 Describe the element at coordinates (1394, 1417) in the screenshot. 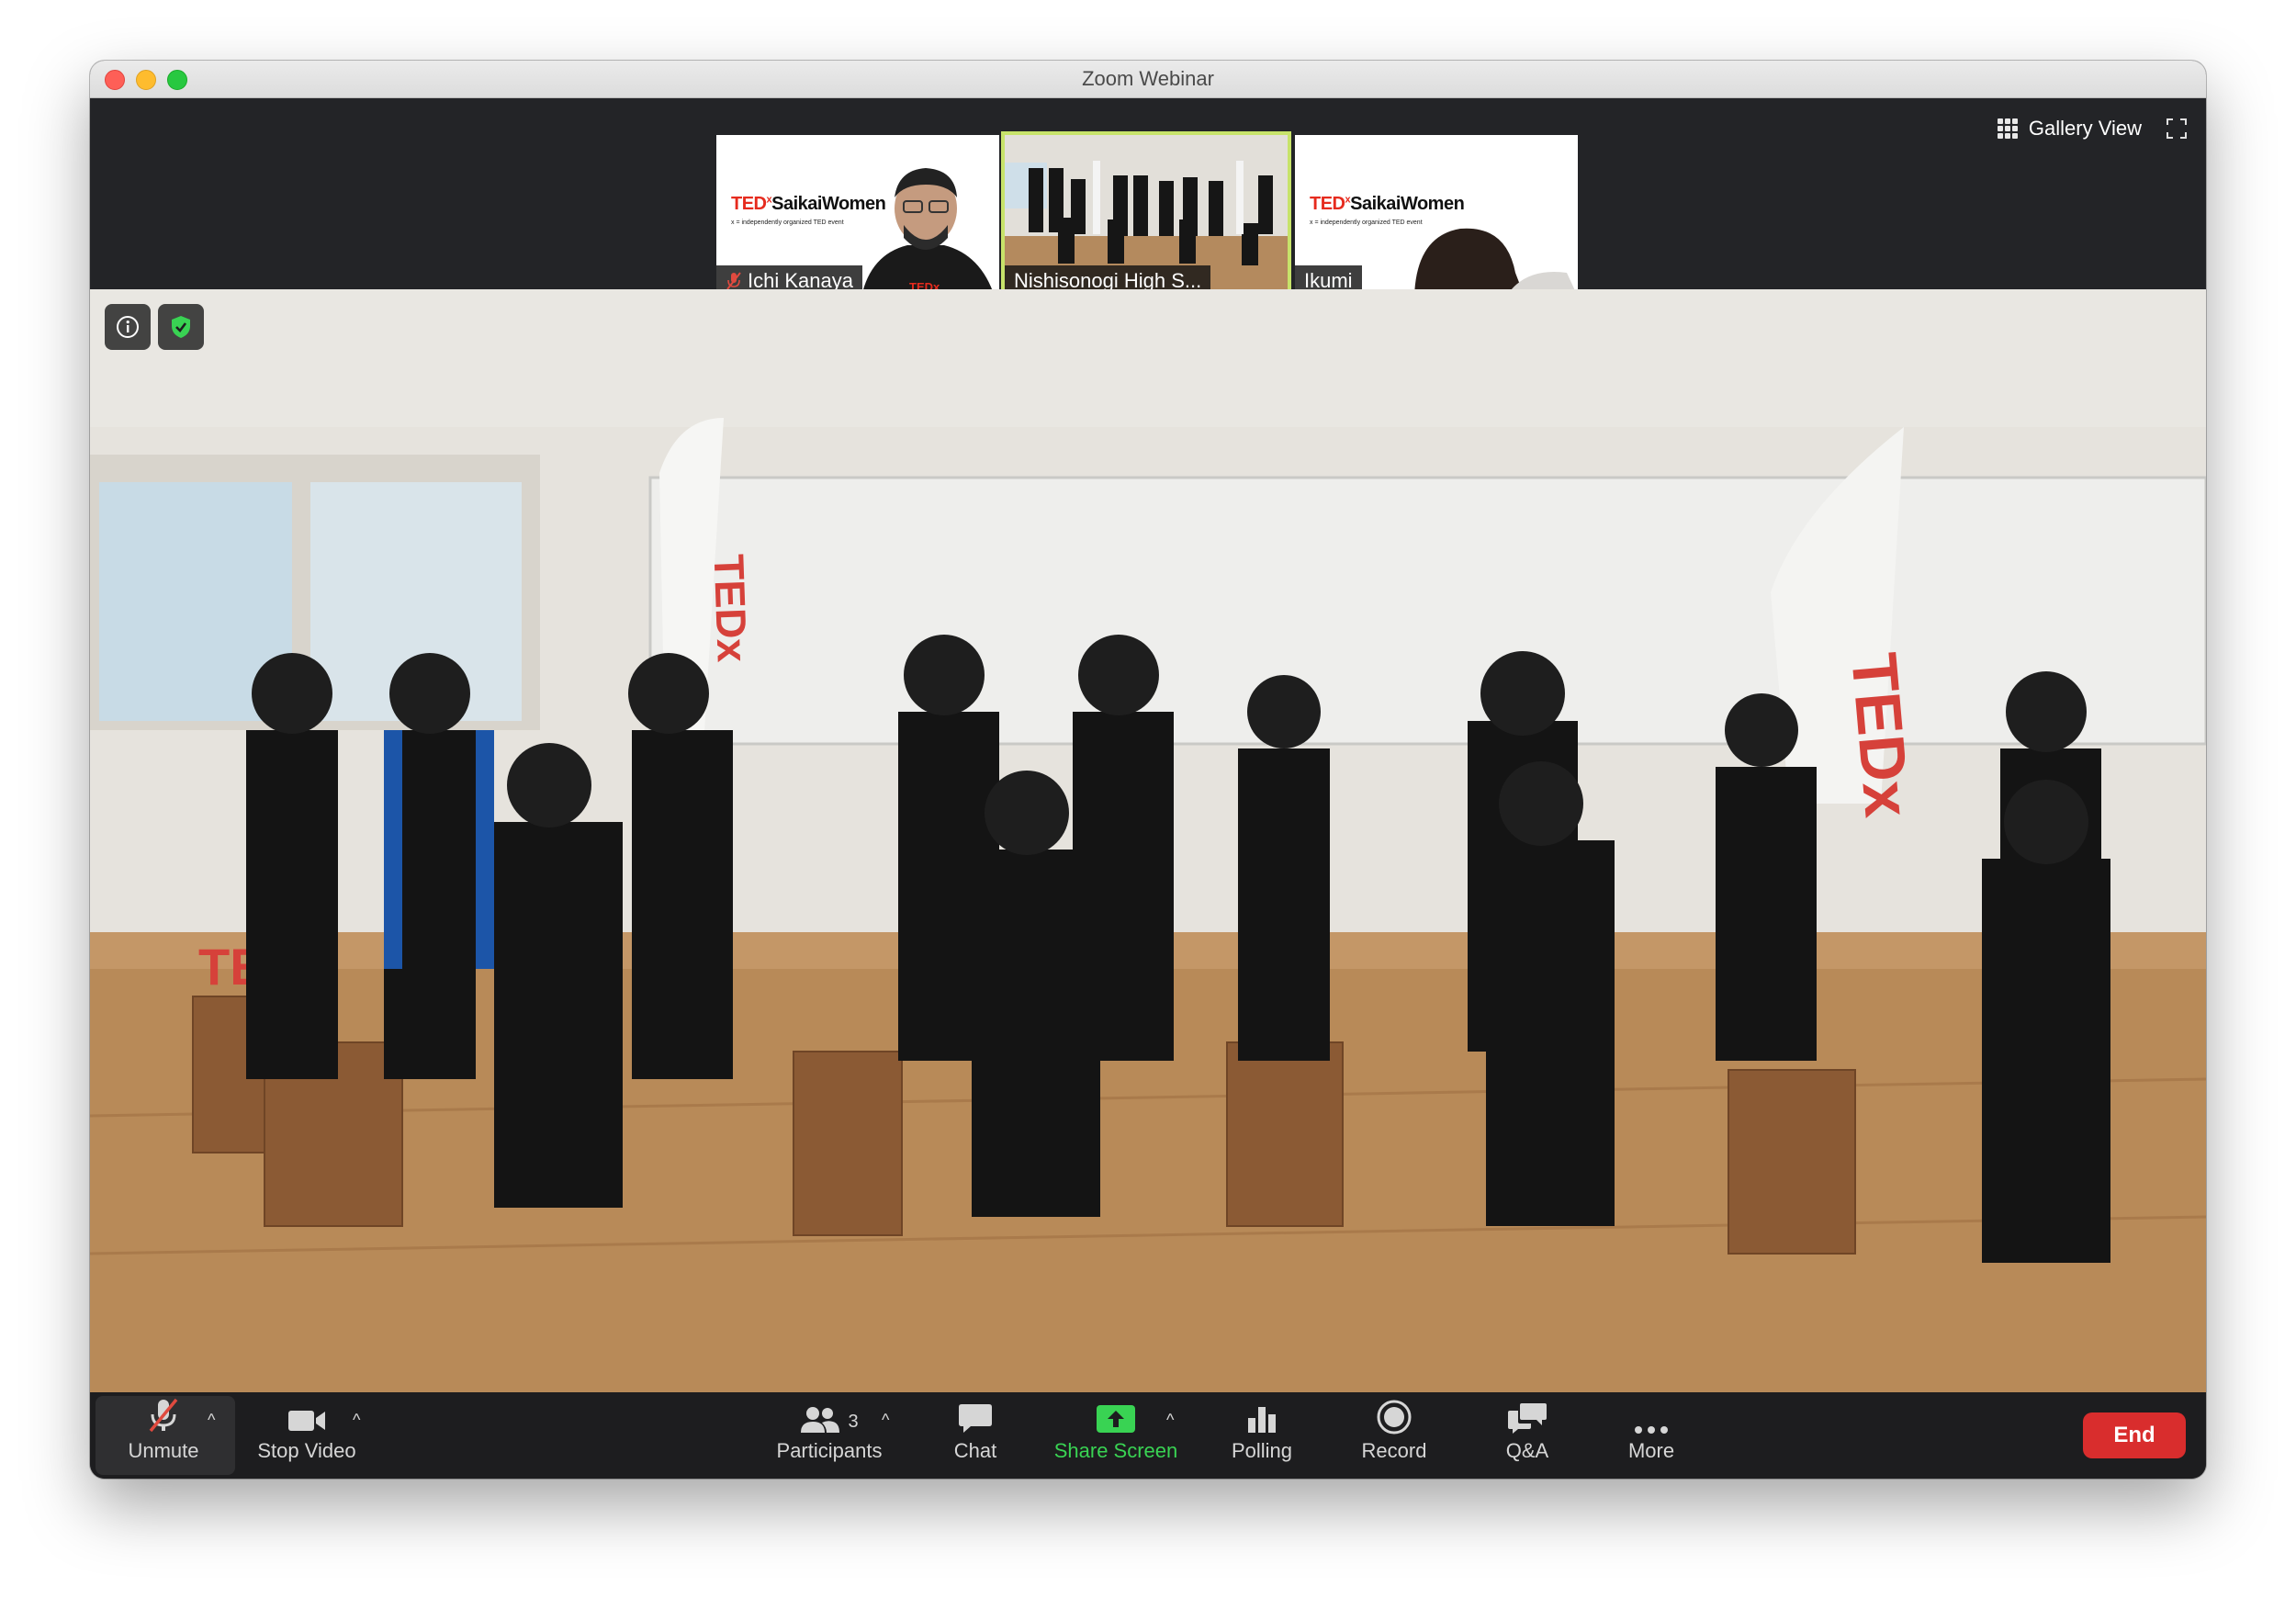

I see `record-icon` at that location.